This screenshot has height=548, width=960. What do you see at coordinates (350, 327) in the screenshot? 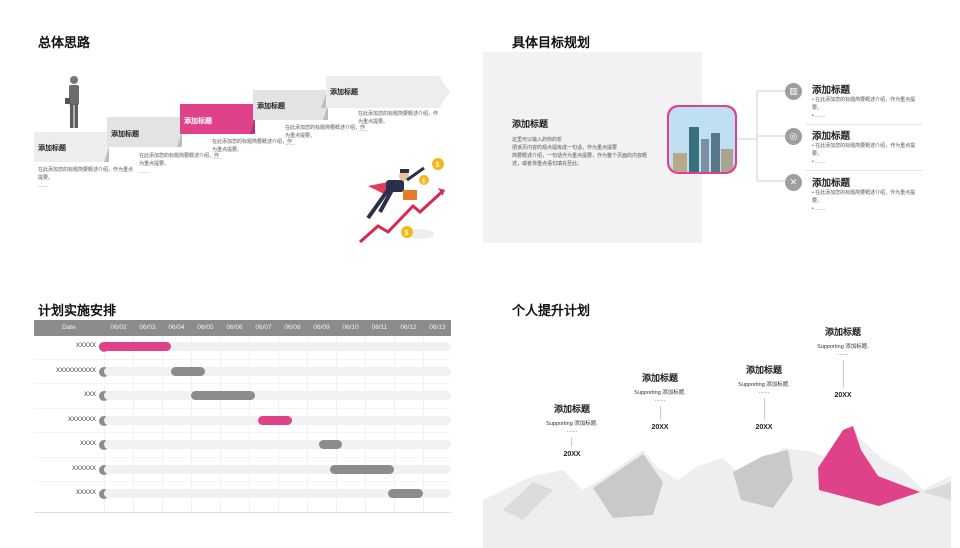
I see `gantt-date-col: 06/10` at bounding box center [350, 327].